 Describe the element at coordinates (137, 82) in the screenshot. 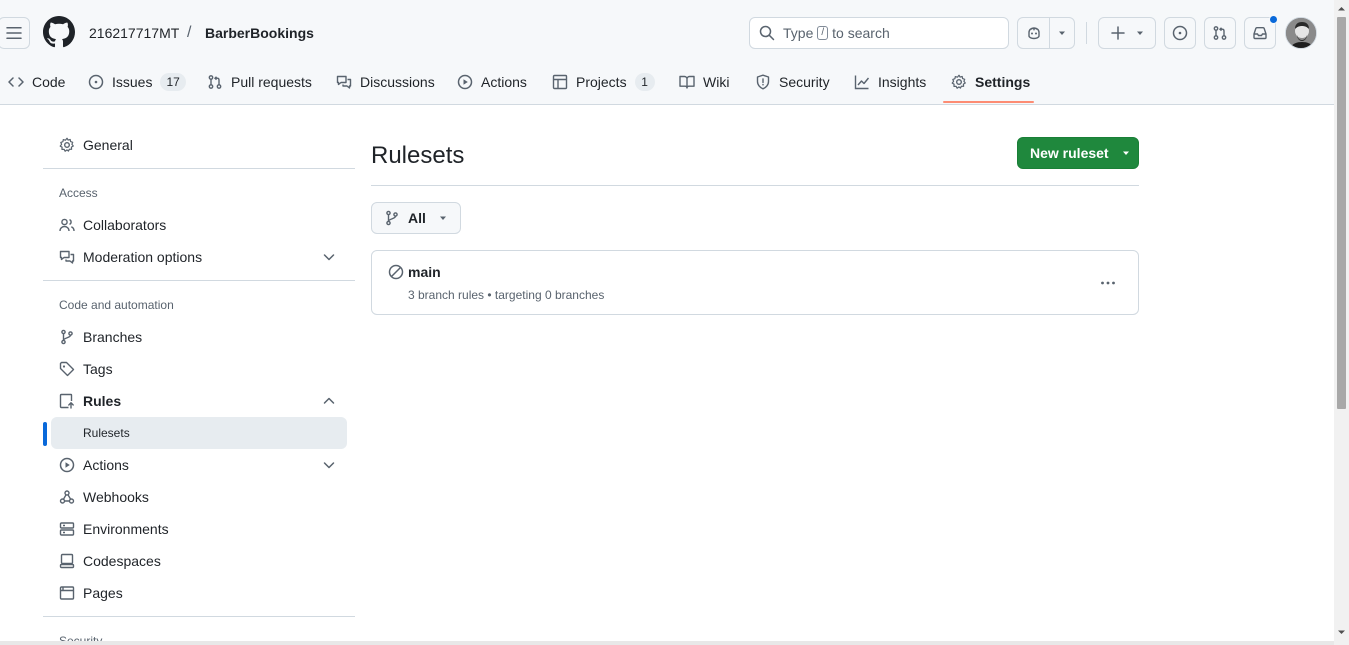

I see `tab-issues: Issues 17` at that location.